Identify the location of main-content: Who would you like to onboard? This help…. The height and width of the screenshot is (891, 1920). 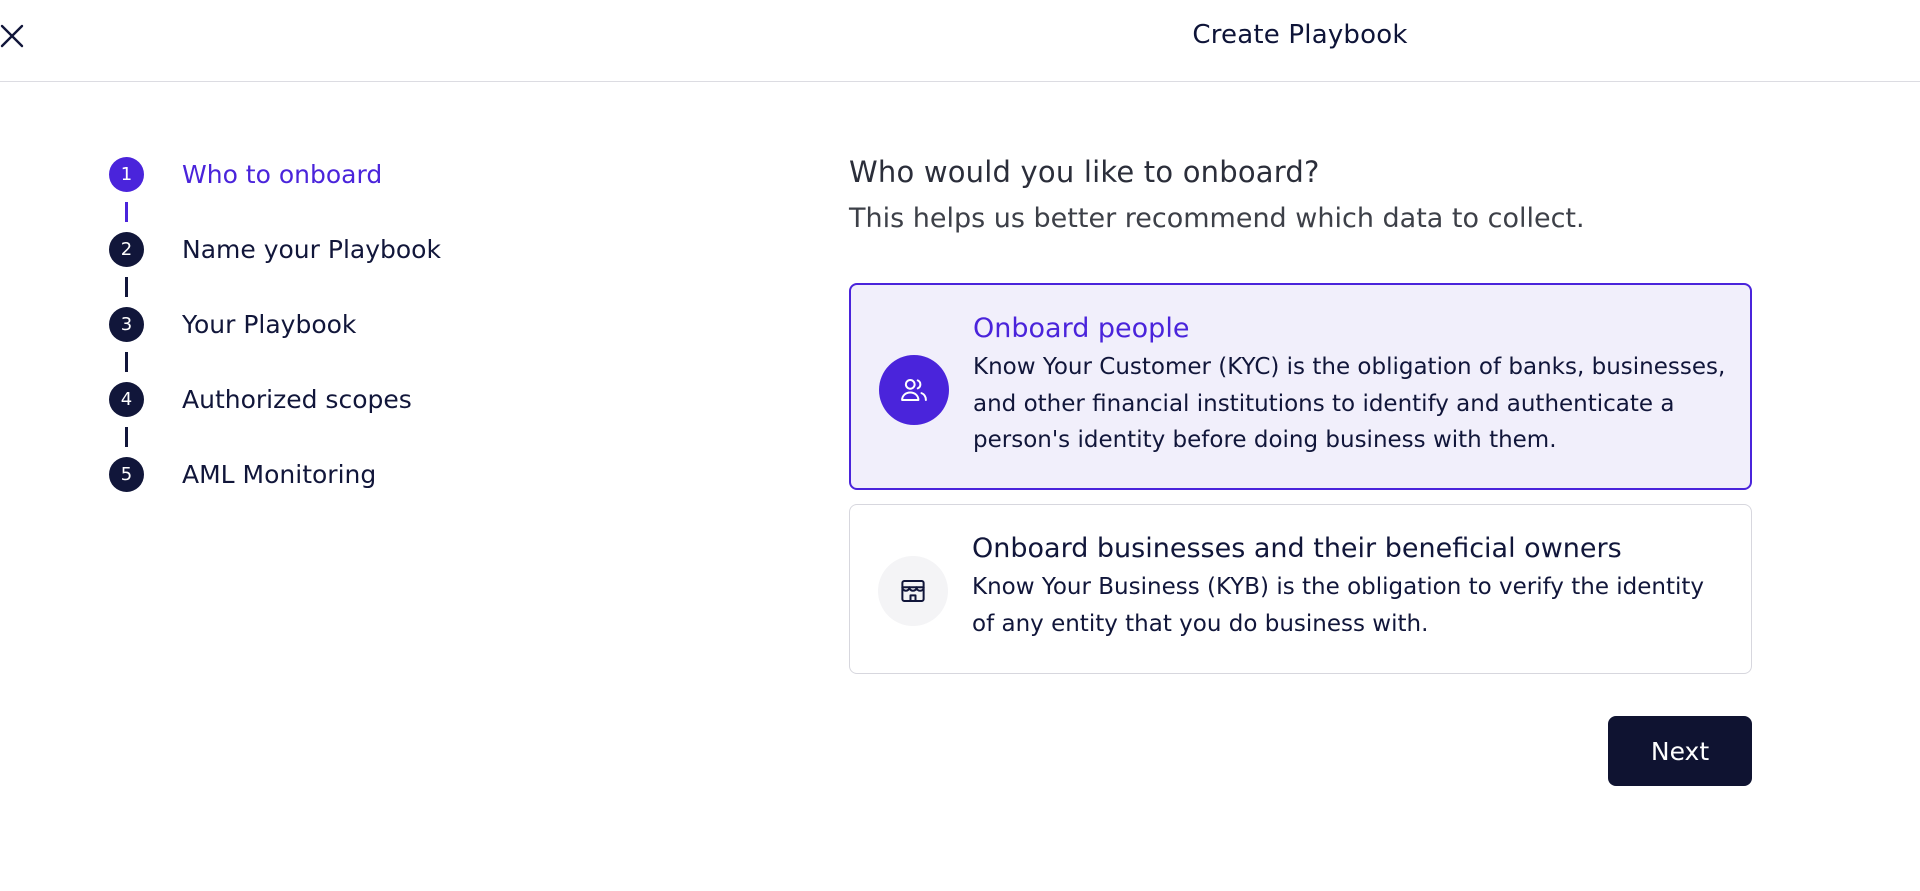
(1300, 194).